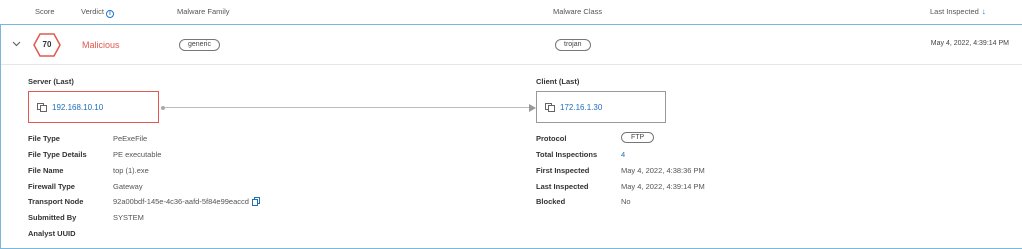 This screenshot has height=249, width=1022. I want to click on protocol-label: Protocol, so click(551, 138).